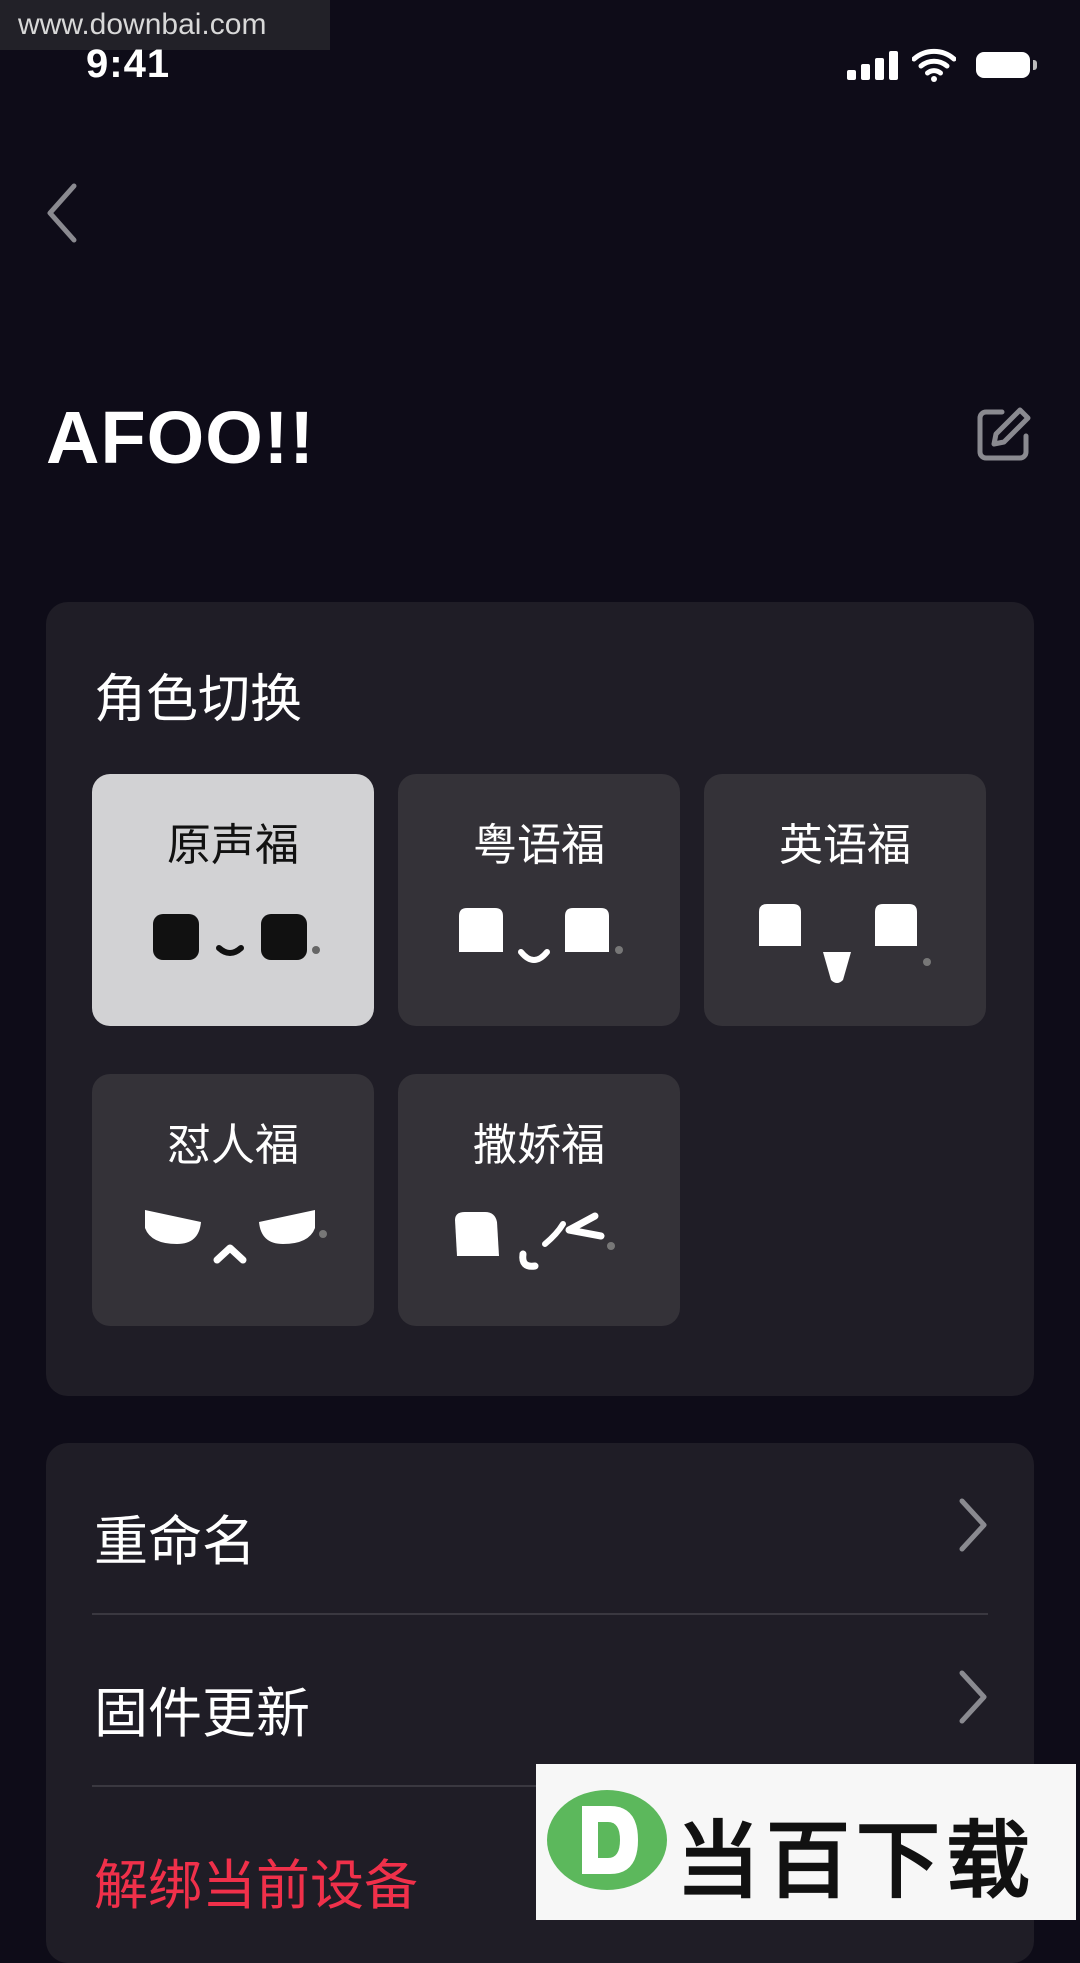 Image resolution: width=1080 pixels, height=1963 pixels. I want to click on edit-icon, so click(1004, 434).